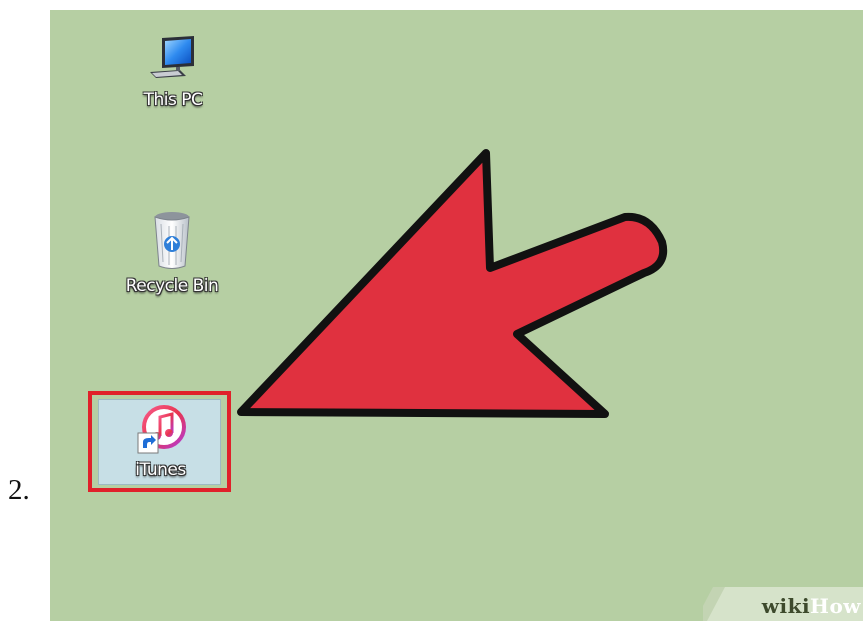 The width and height of the screenshot is (863, 621). Describe the element at coordinates (172, 57) in the screenshot. I see `computer-monitor-icon` at that location.